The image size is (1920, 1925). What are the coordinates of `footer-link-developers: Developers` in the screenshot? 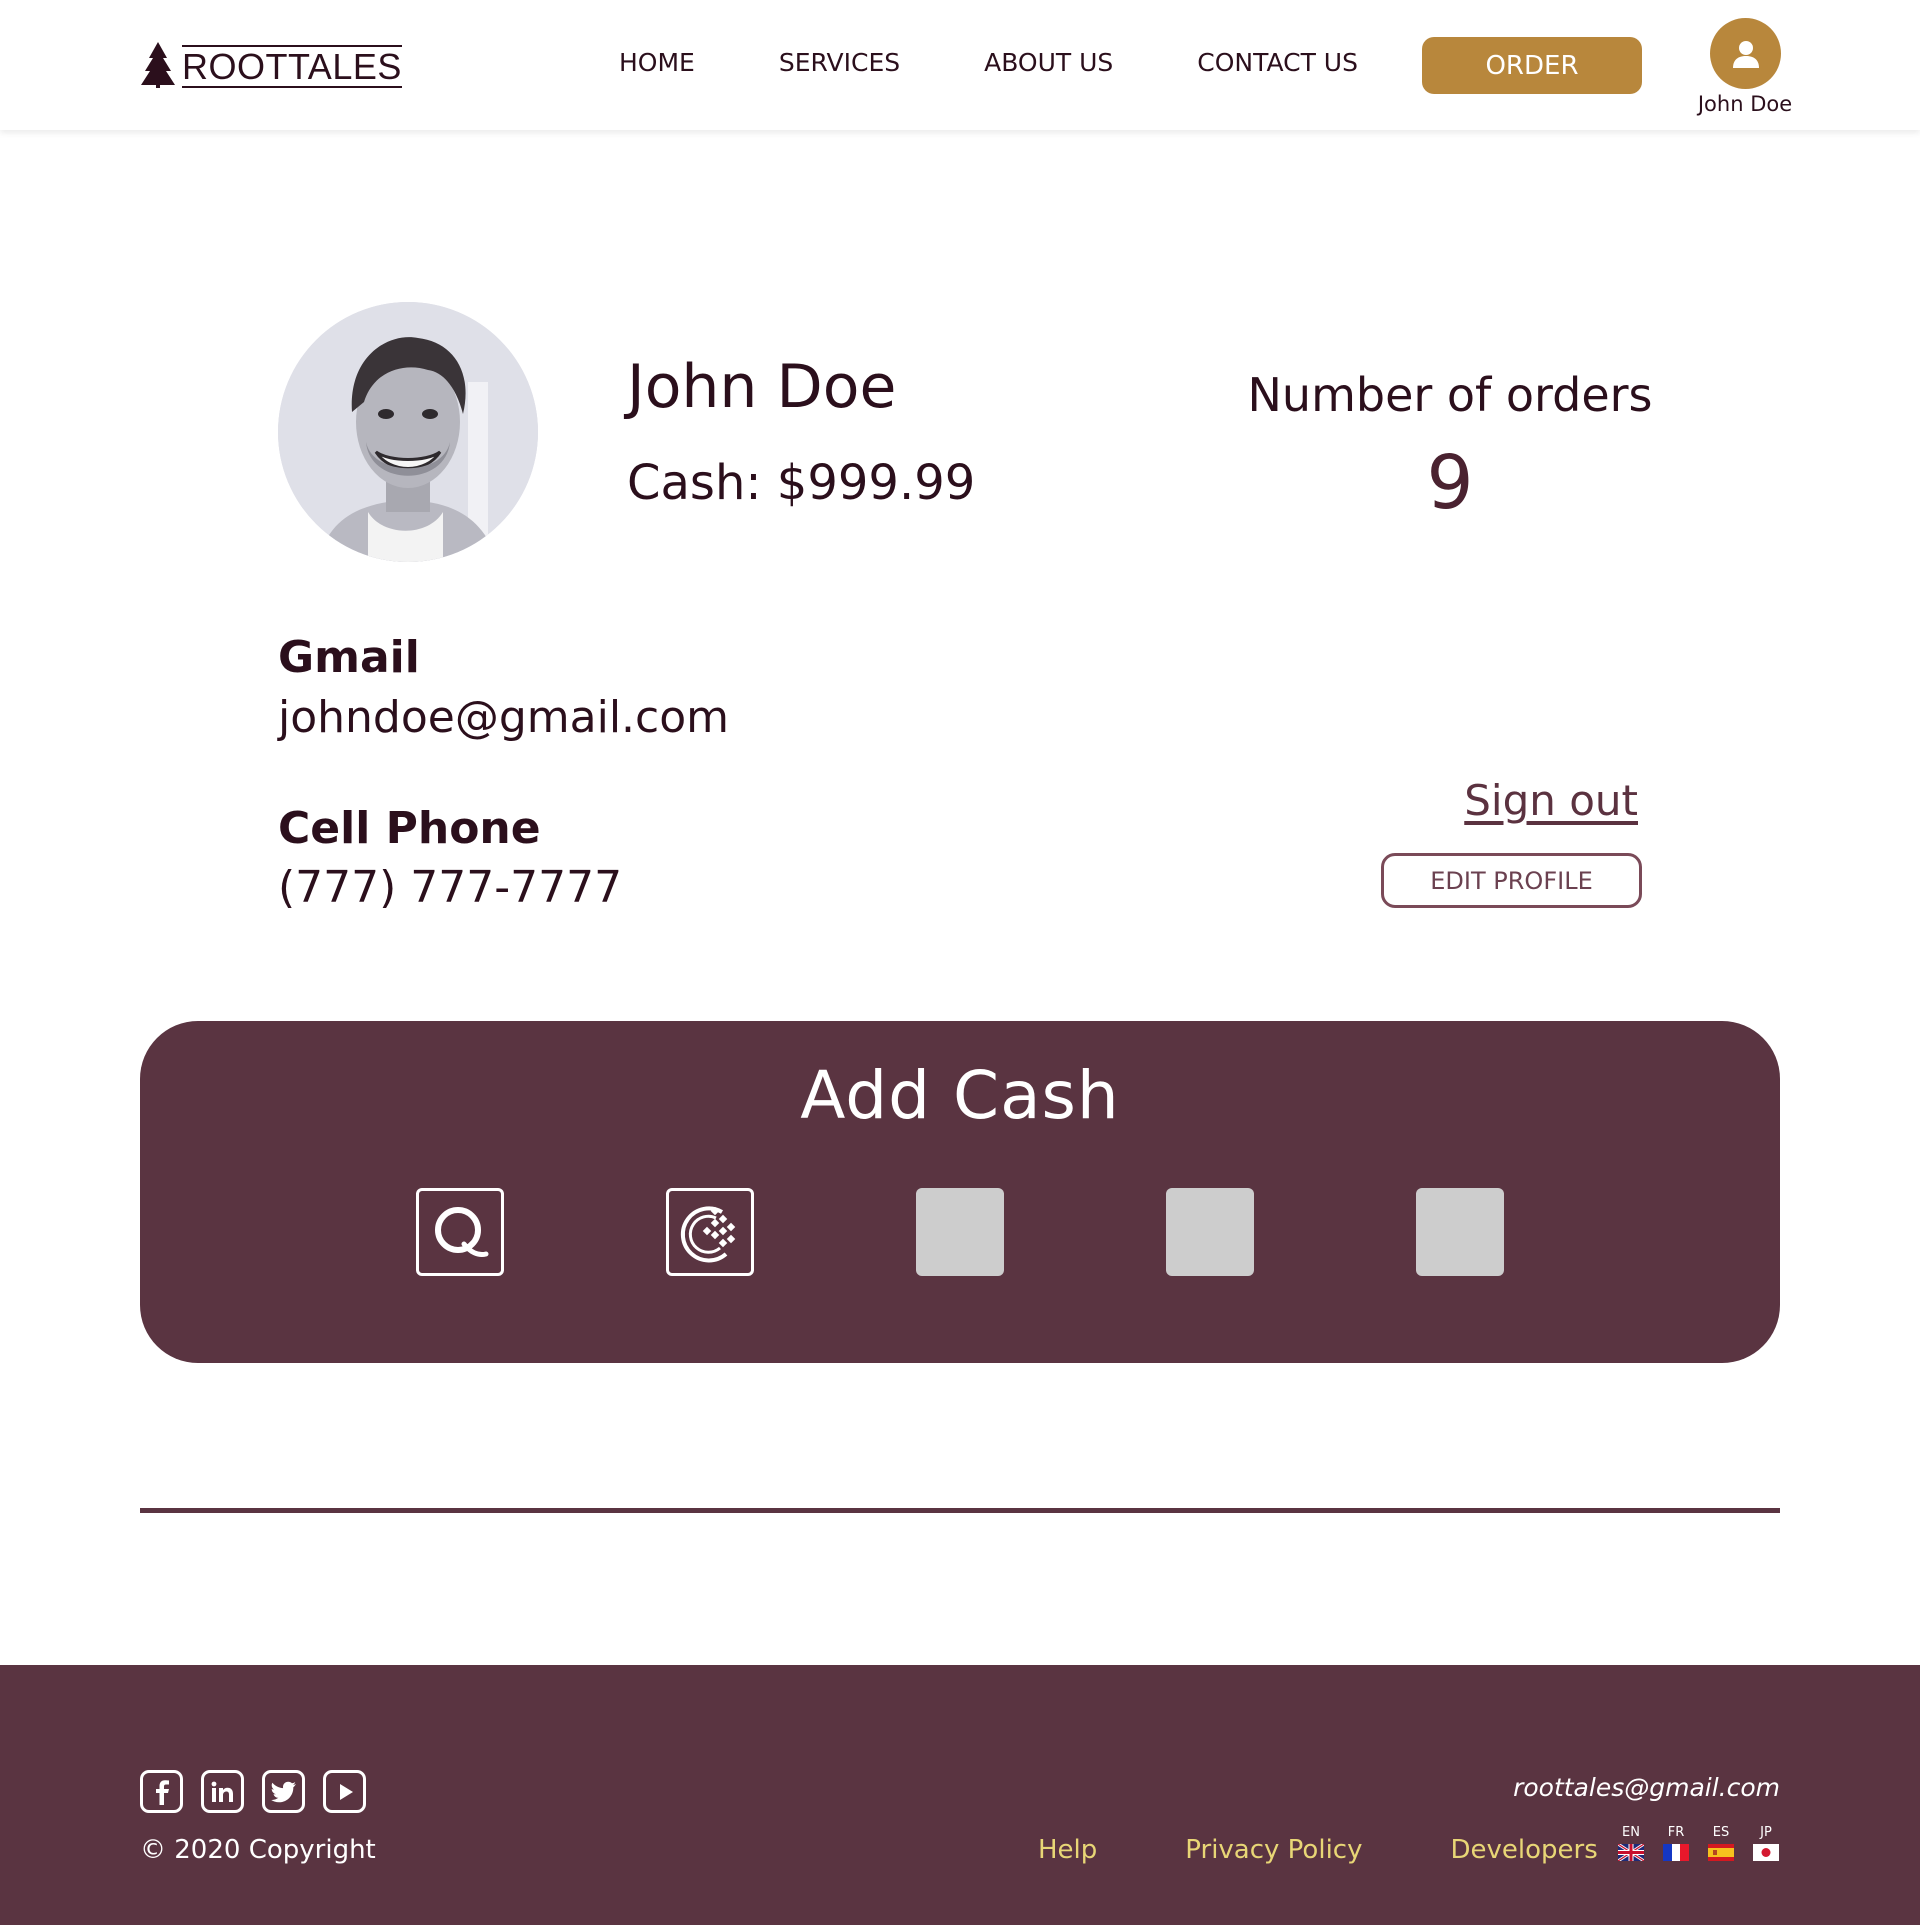 It's located at (1523, 1850).